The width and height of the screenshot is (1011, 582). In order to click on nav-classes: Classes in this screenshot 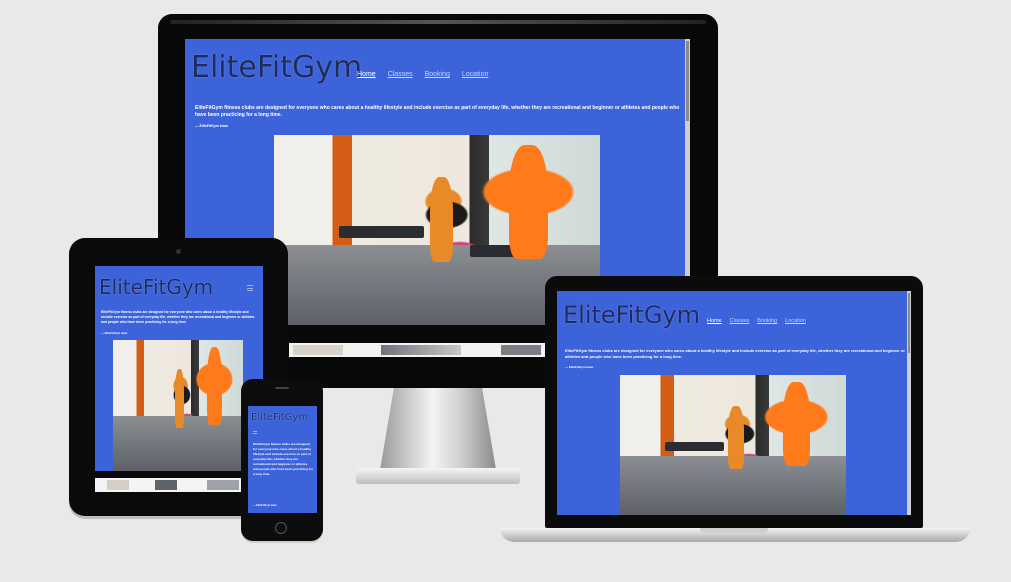, I will do `click(400, 74)`.